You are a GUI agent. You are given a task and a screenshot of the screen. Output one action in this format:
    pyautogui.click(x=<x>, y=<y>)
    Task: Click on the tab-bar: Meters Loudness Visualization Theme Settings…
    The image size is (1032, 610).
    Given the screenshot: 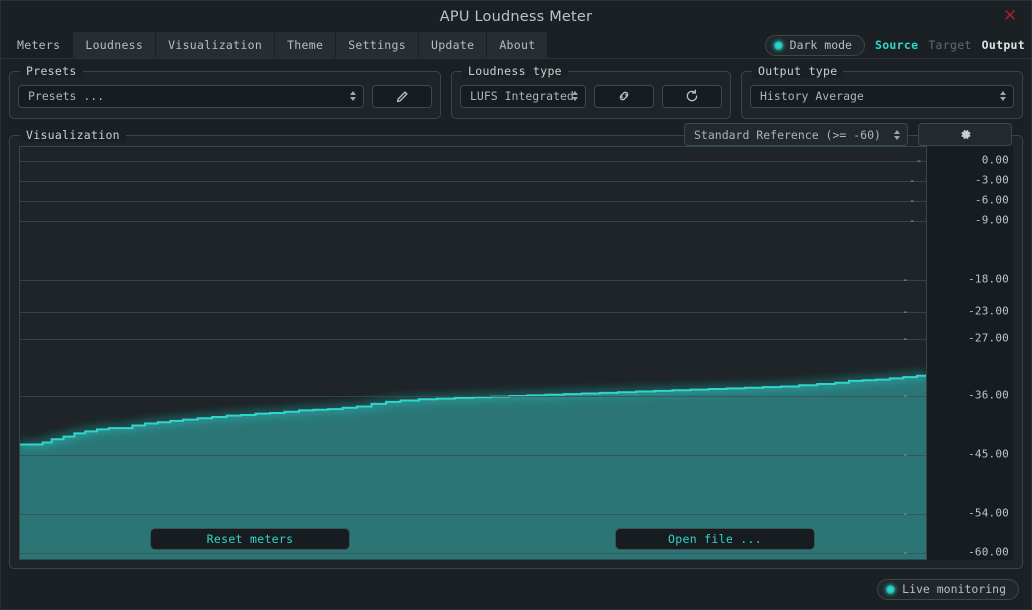 What is the action you would take?
    pyautogui.click(x=516, y=45)
    